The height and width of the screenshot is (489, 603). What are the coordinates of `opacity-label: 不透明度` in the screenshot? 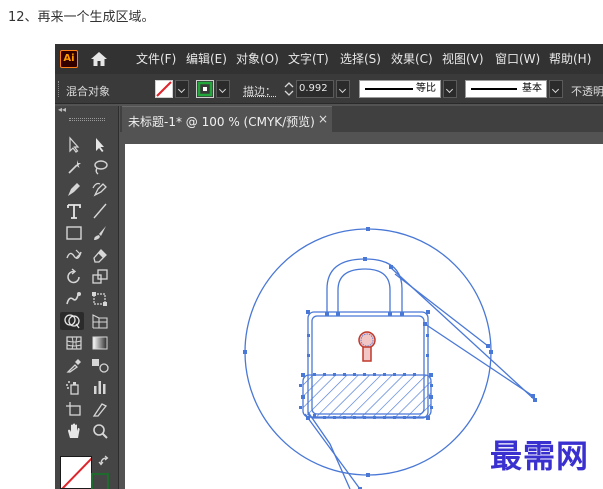 It's located at (587, 91).